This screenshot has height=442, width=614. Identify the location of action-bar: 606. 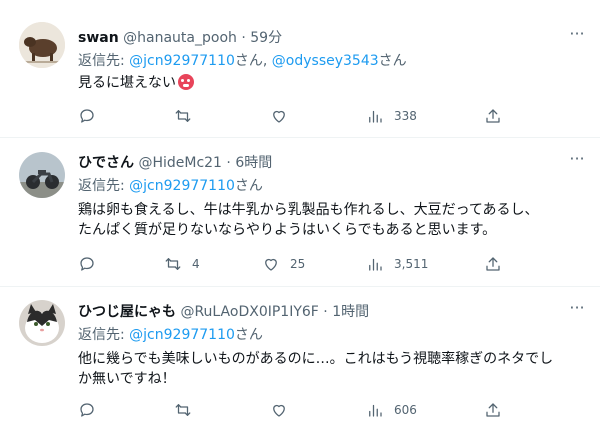
(338, 410).